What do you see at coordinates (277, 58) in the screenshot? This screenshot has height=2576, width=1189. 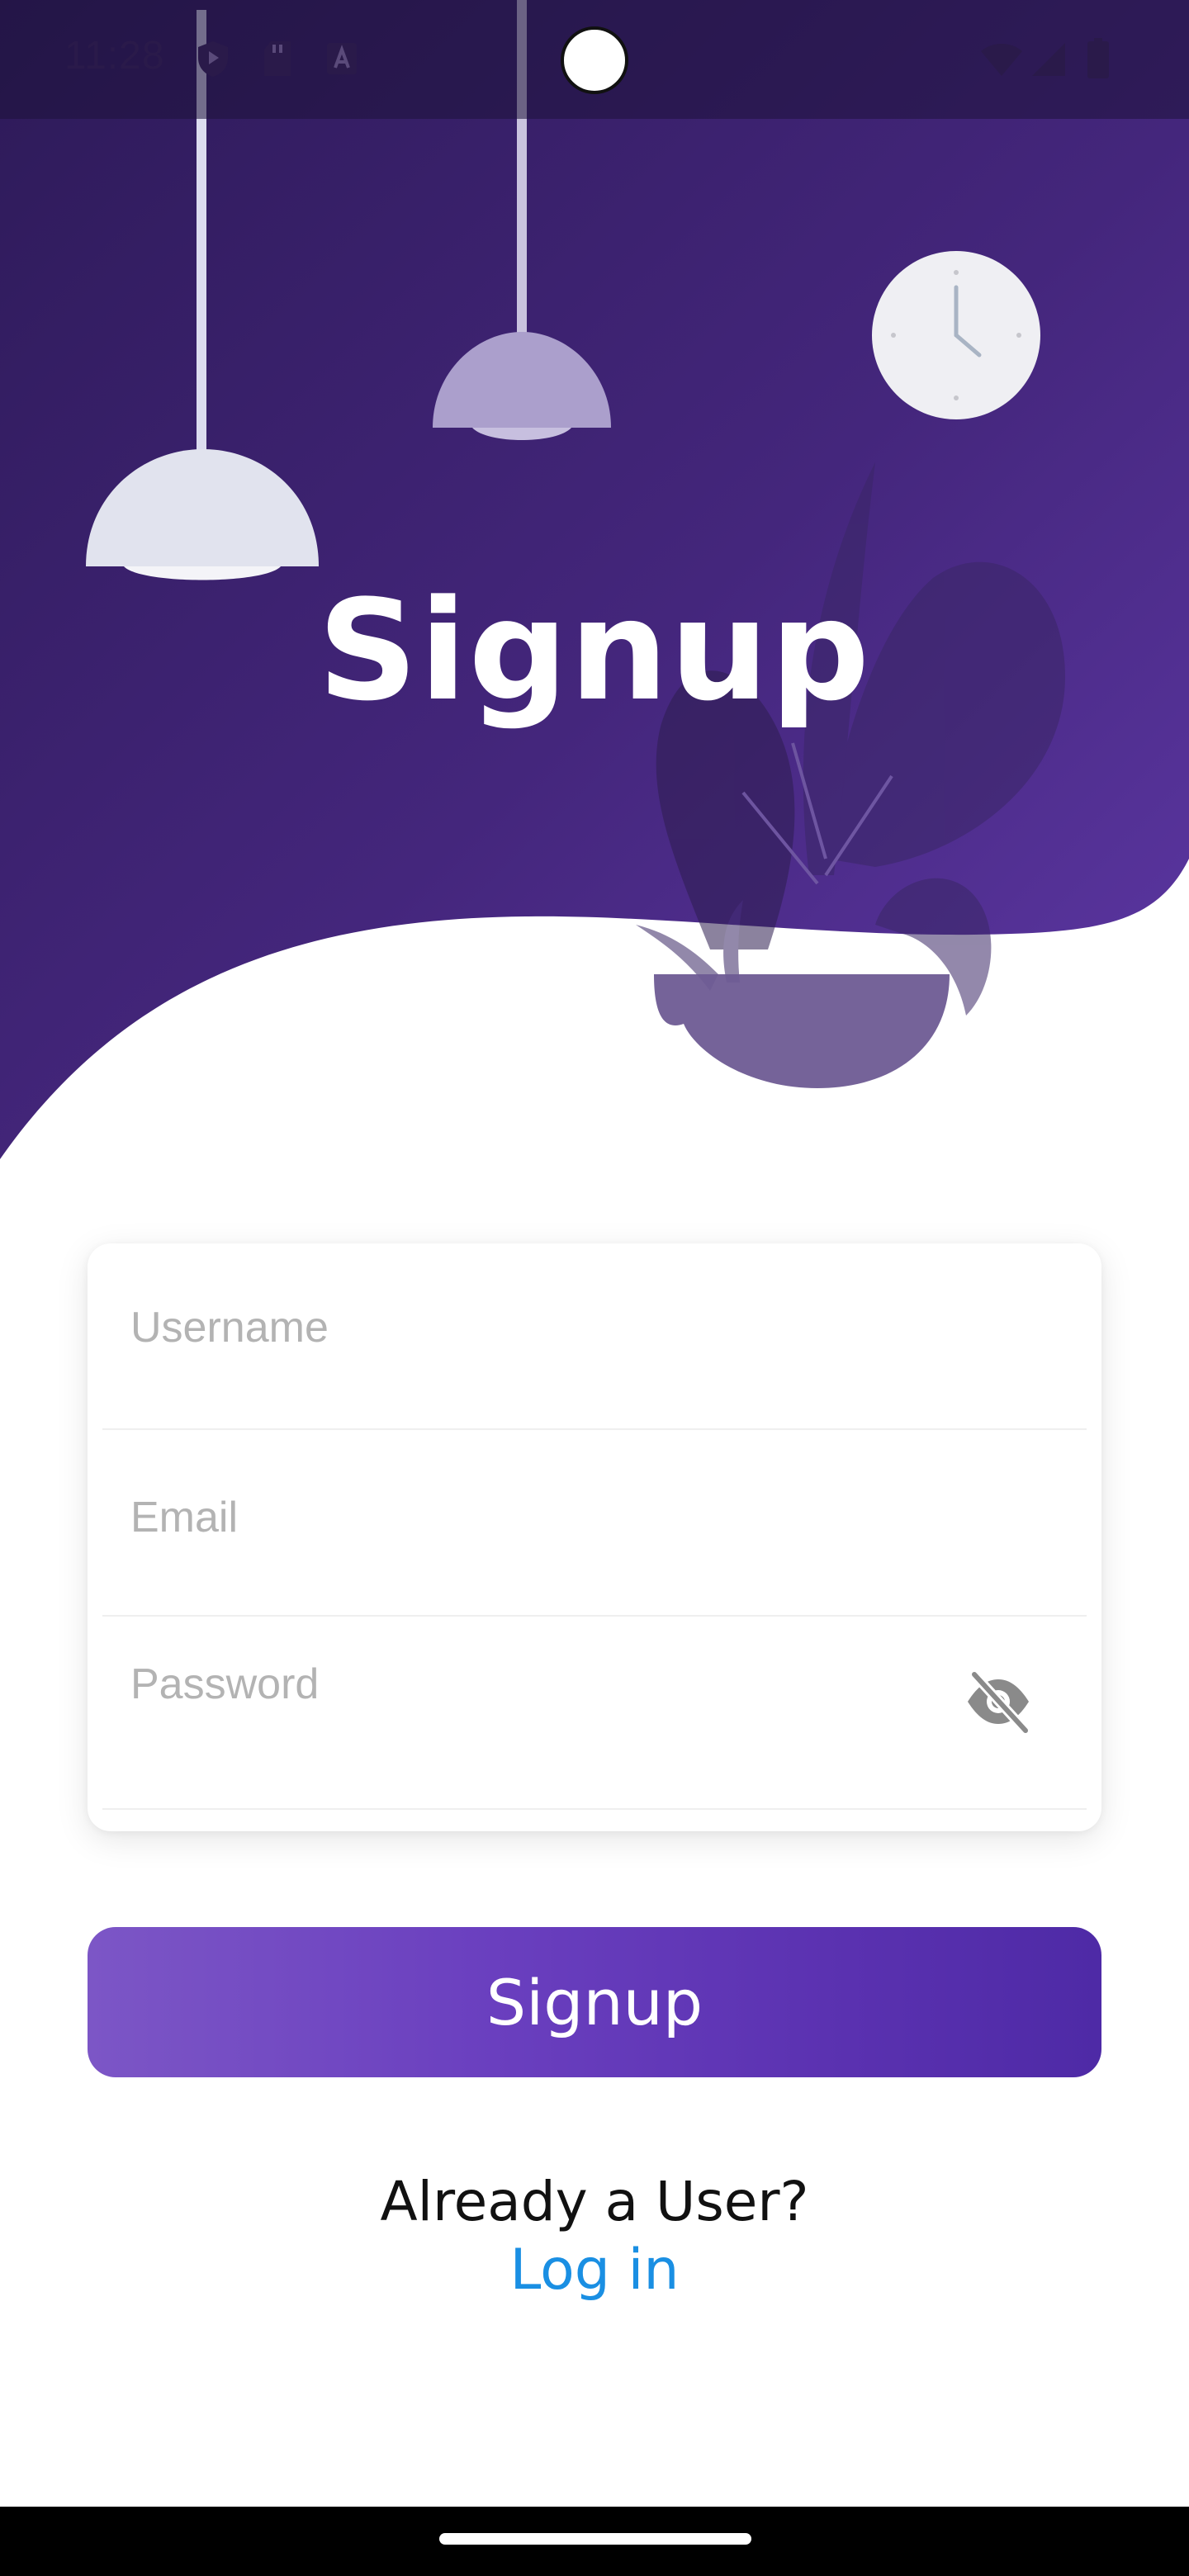 I see `sd-card-icon` at bounding box center [277, 58].